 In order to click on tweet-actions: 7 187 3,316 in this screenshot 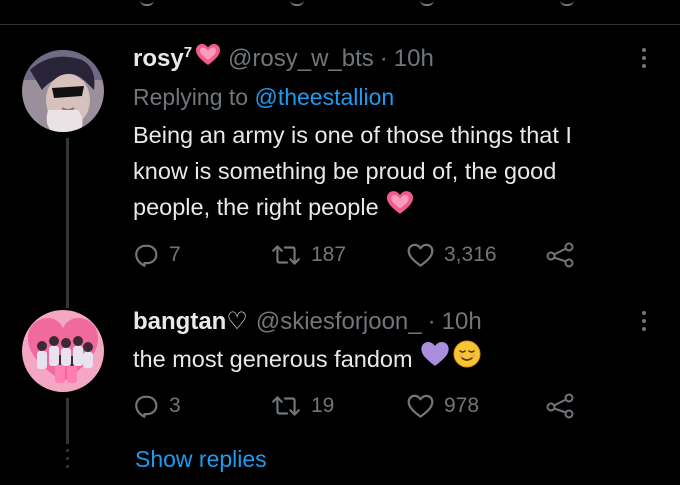, I will do `click(363, 255)`.